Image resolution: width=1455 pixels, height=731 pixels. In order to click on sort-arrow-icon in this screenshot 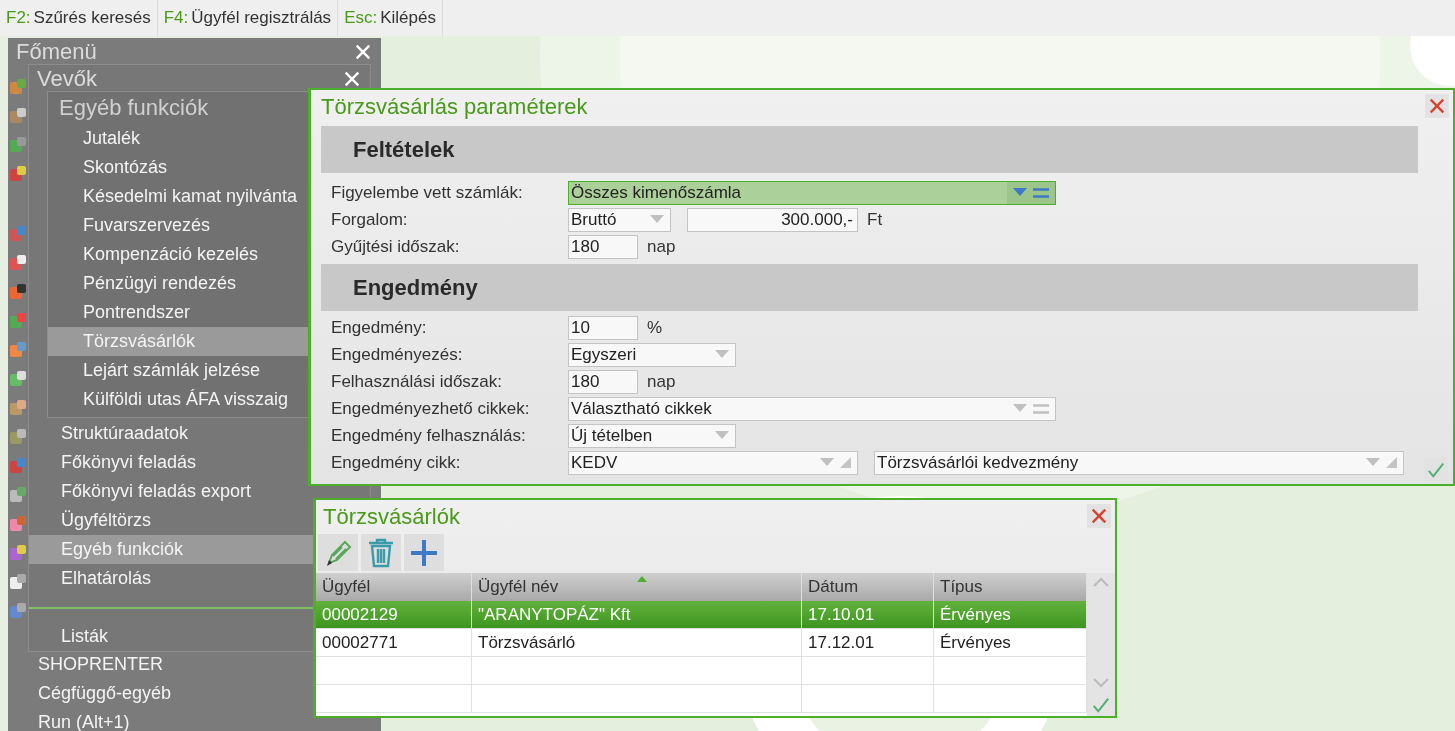, I will do `click(641, 579)`.